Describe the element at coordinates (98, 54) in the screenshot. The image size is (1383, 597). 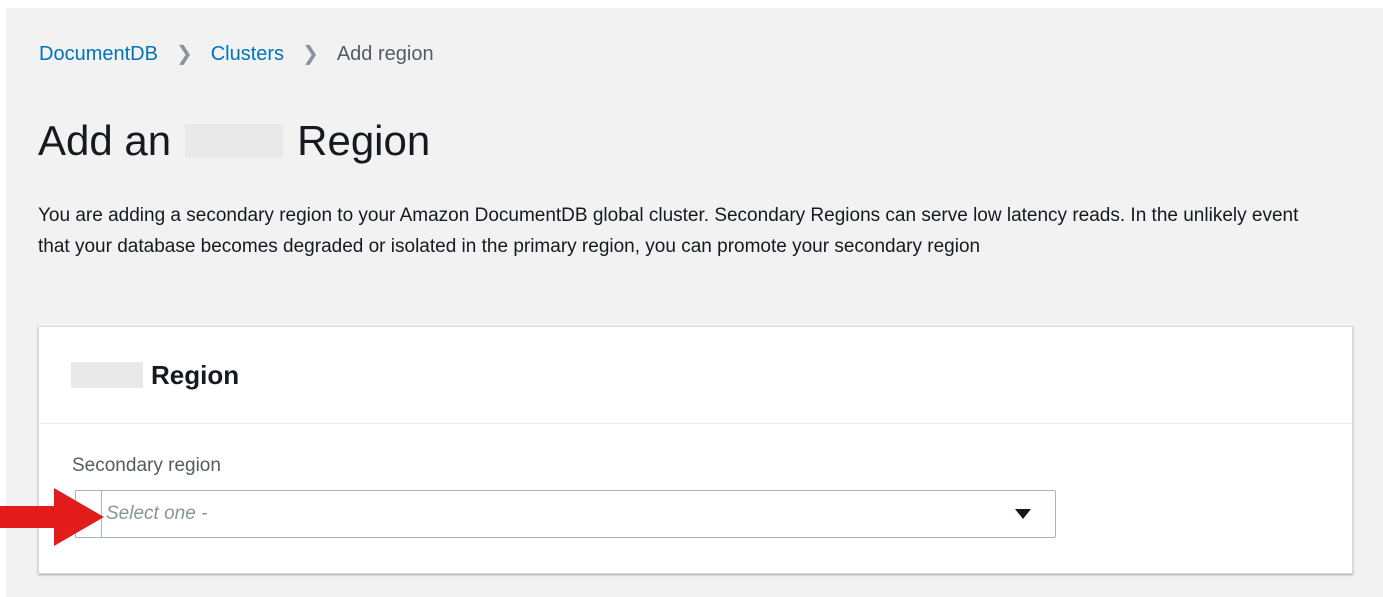
I see `breadcrumb-documentdb-link: DocumentDB` at that location.